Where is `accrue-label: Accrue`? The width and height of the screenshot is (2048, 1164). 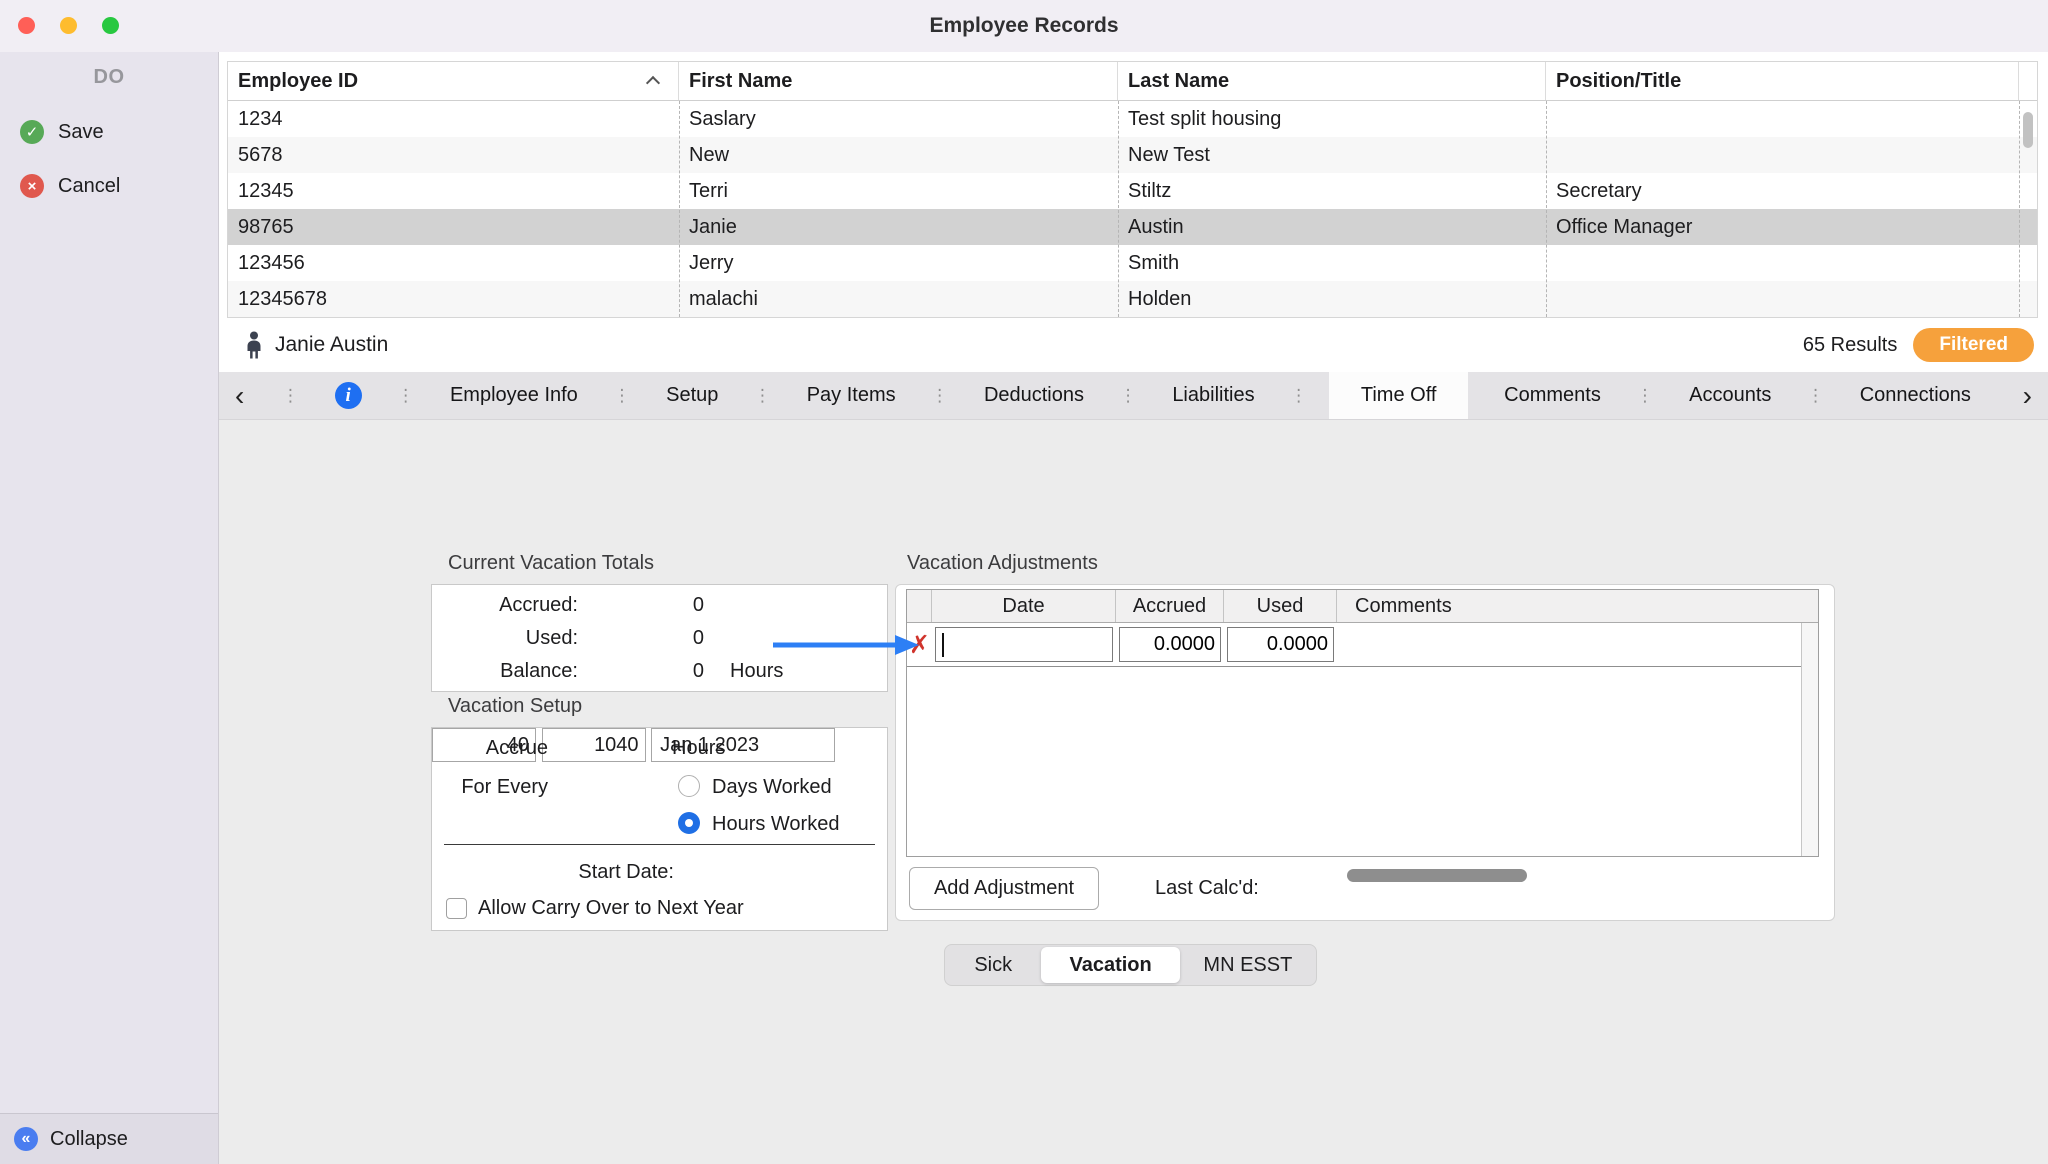
accrue-label: Accrue is located at coordinates (516, 748).